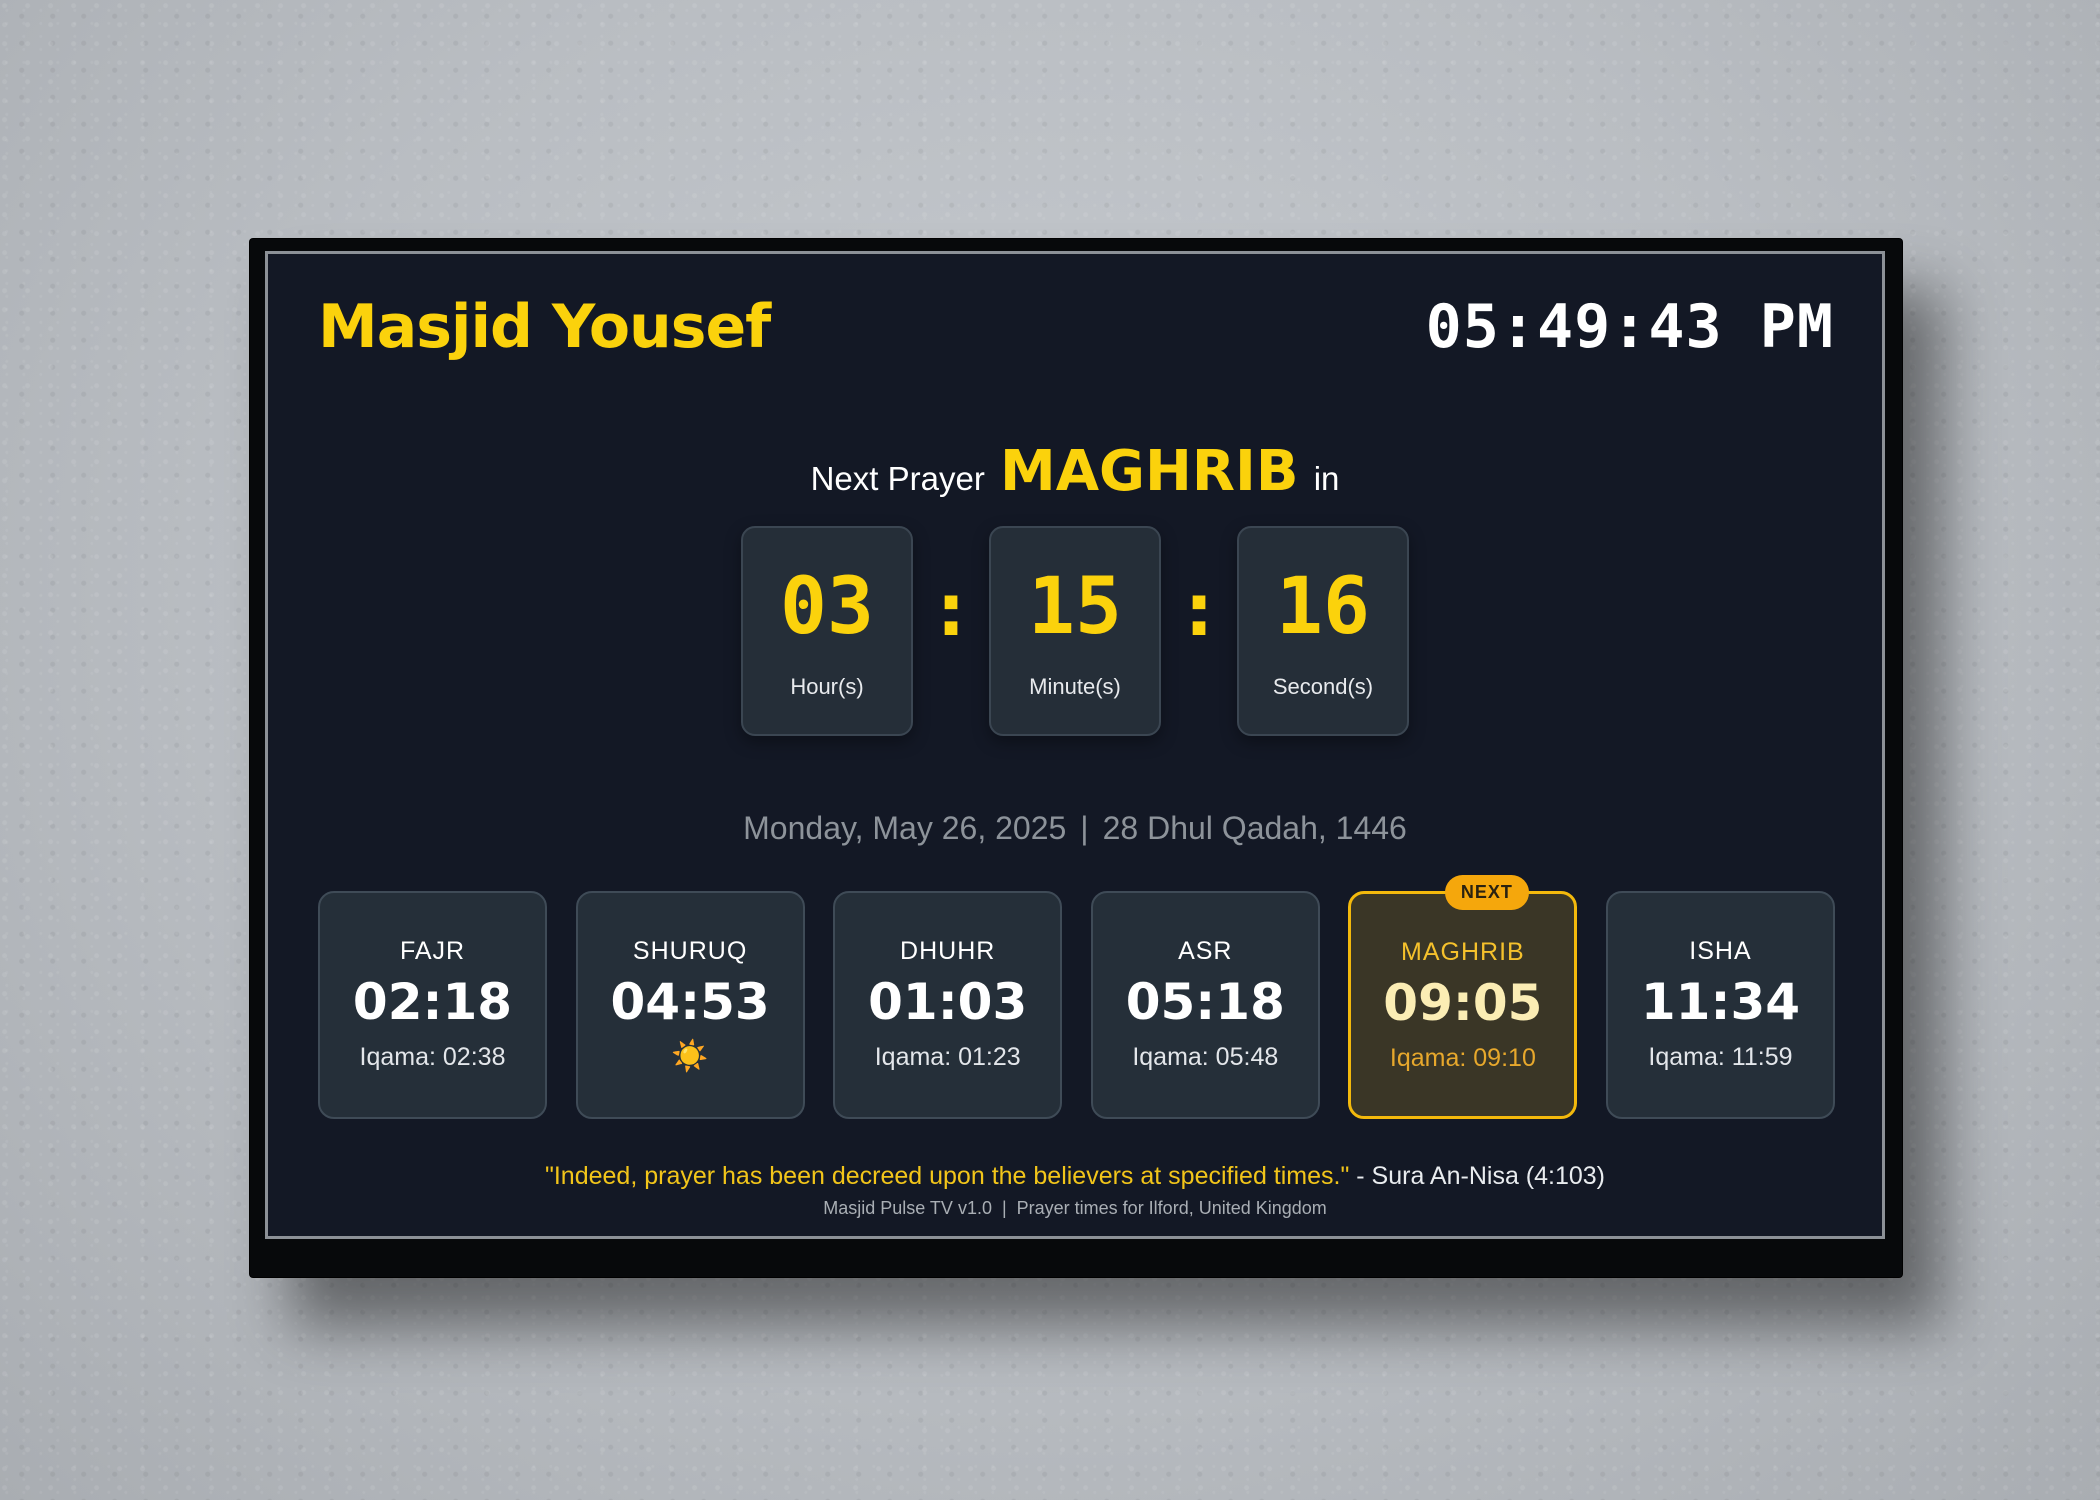 This screenshot has width=2100, height=1500. What do you see at coordinates (432, 1002) in the screenshot?
I see `prayer-time: 02:18` at bounding box center [432, 1002].